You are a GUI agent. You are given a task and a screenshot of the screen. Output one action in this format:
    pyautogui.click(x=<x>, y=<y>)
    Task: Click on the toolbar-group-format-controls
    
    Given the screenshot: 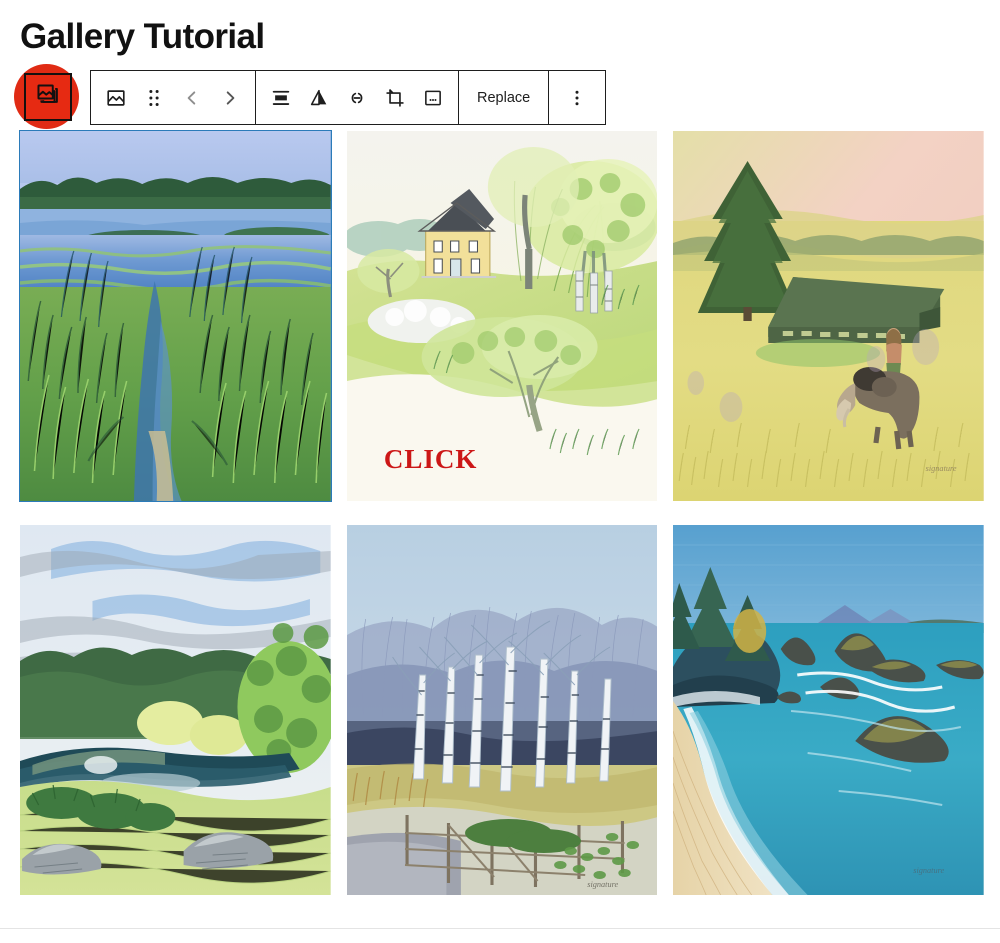 What is the action you would take?
    pyautogui.click(x=357, y=97)
    